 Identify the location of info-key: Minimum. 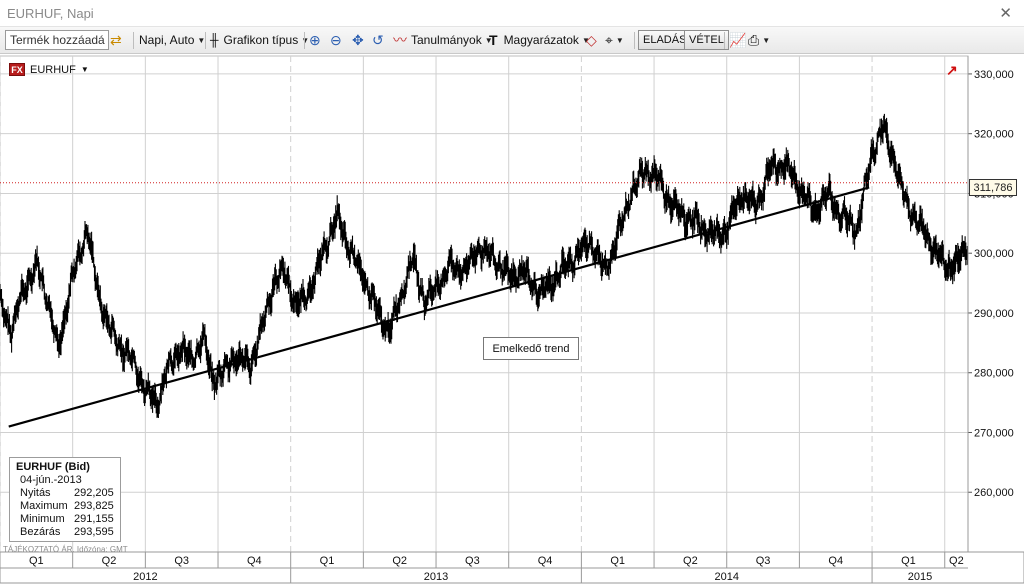
(42, 519).